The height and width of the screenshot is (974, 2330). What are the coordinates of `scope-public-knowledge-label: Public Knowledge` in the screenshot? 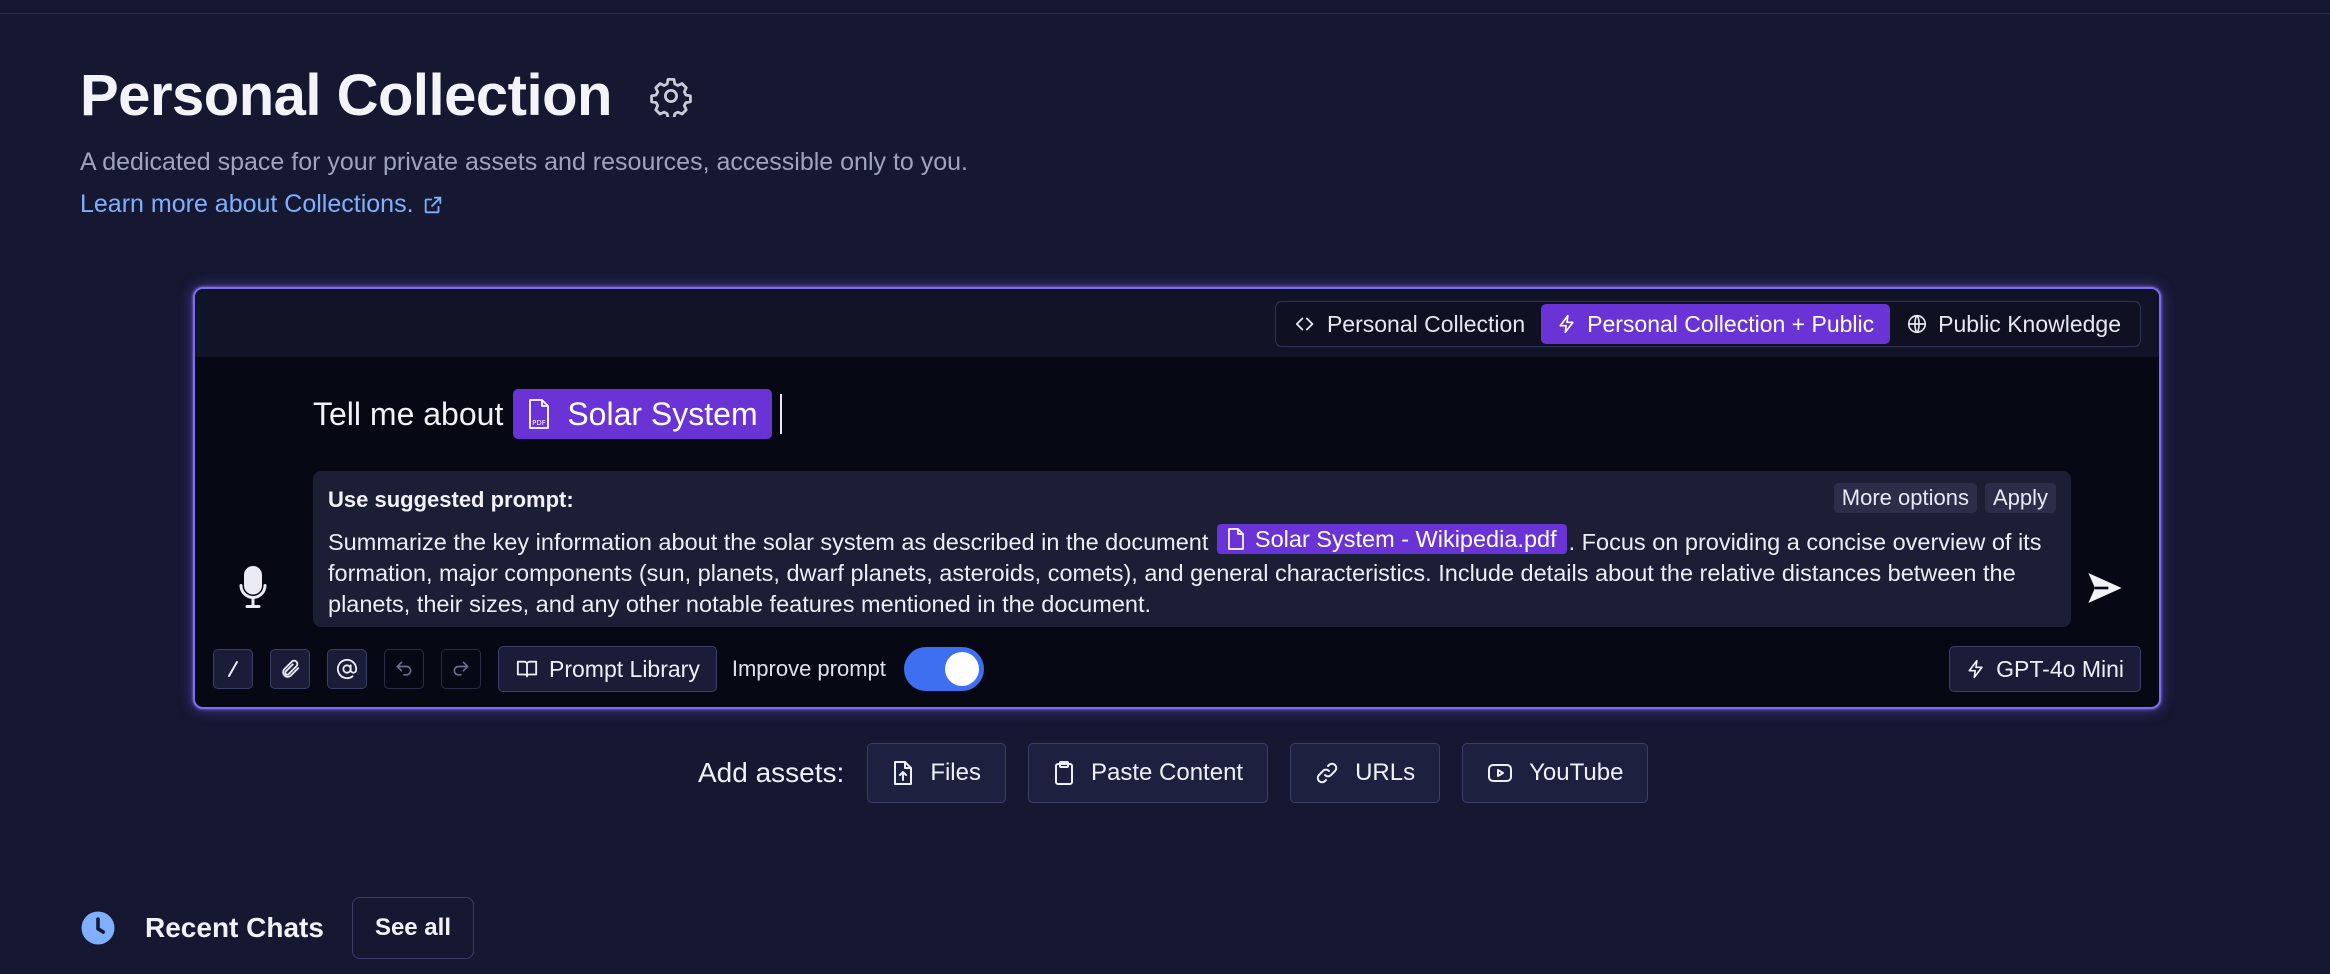 It's located at (2029, 323).